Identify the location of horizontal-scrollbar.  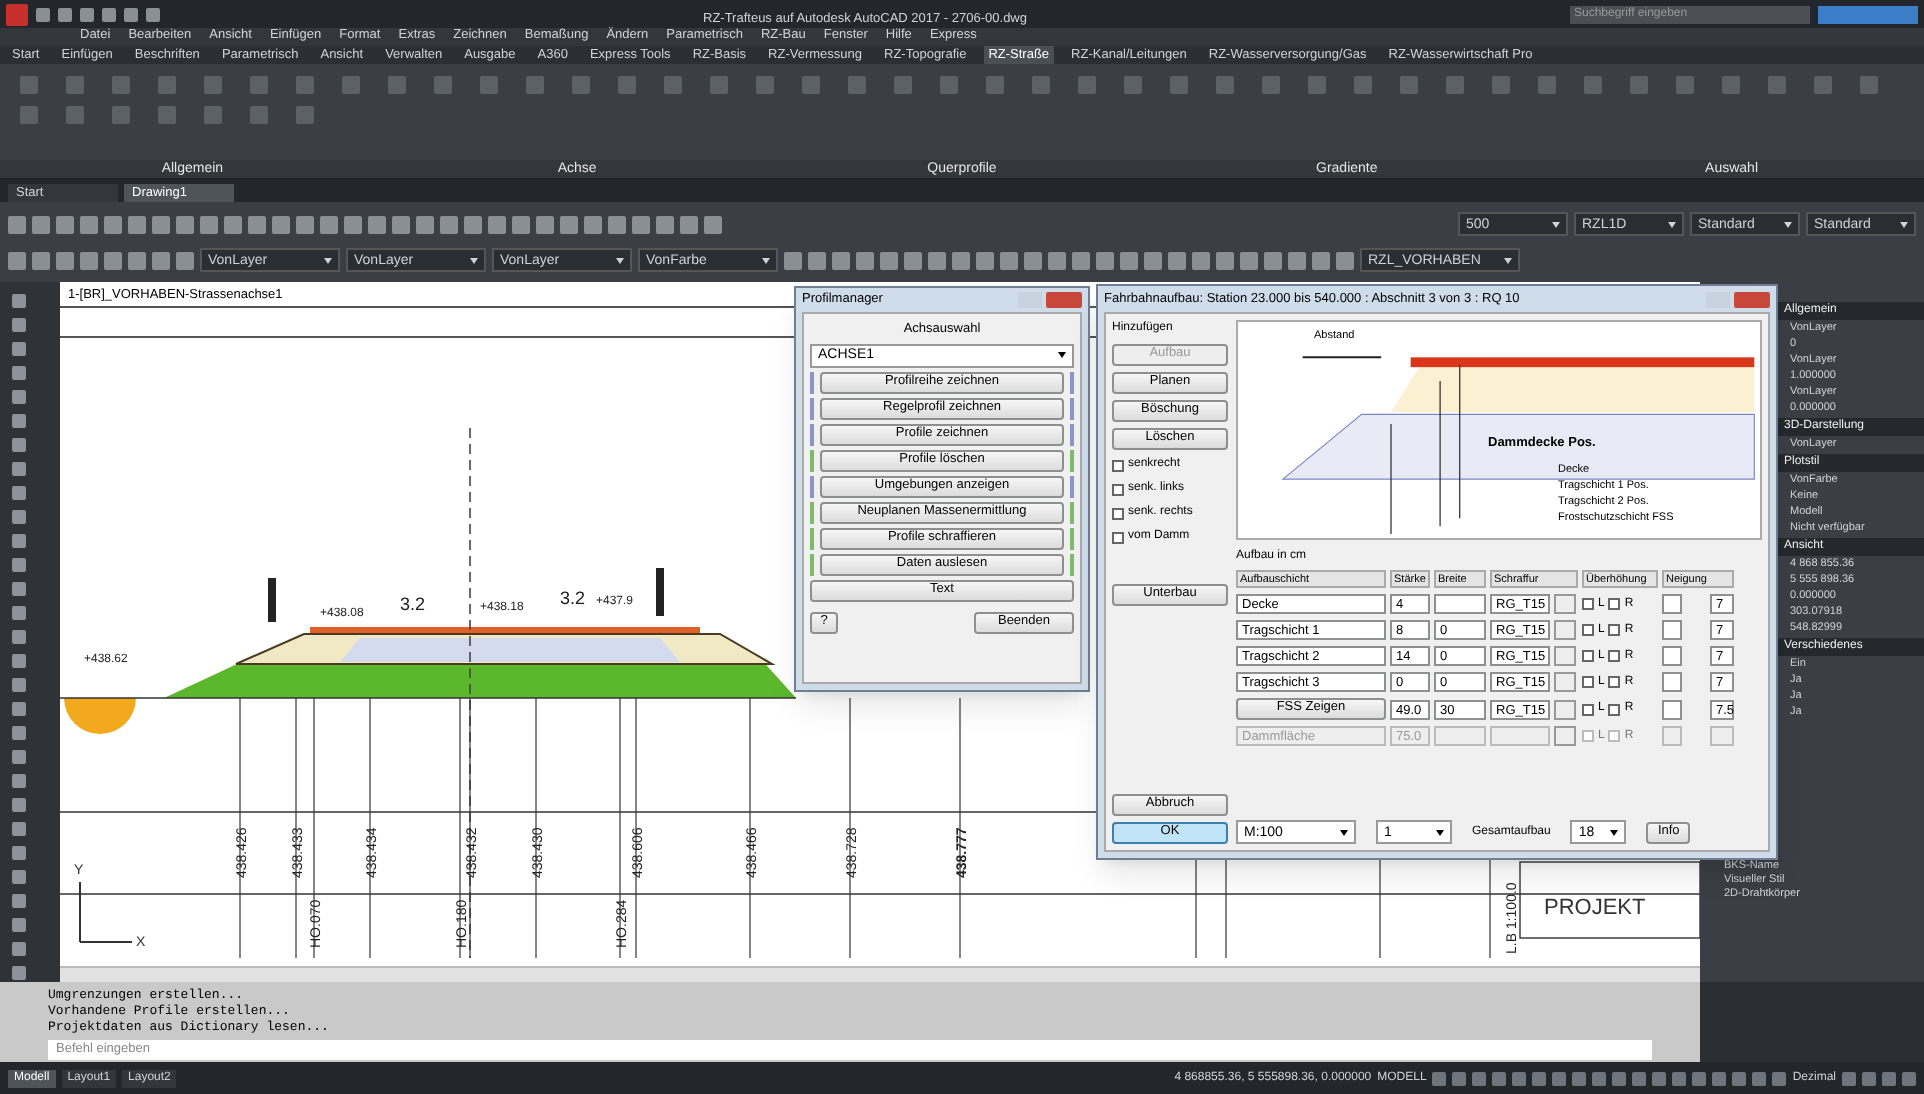
(880, 974).